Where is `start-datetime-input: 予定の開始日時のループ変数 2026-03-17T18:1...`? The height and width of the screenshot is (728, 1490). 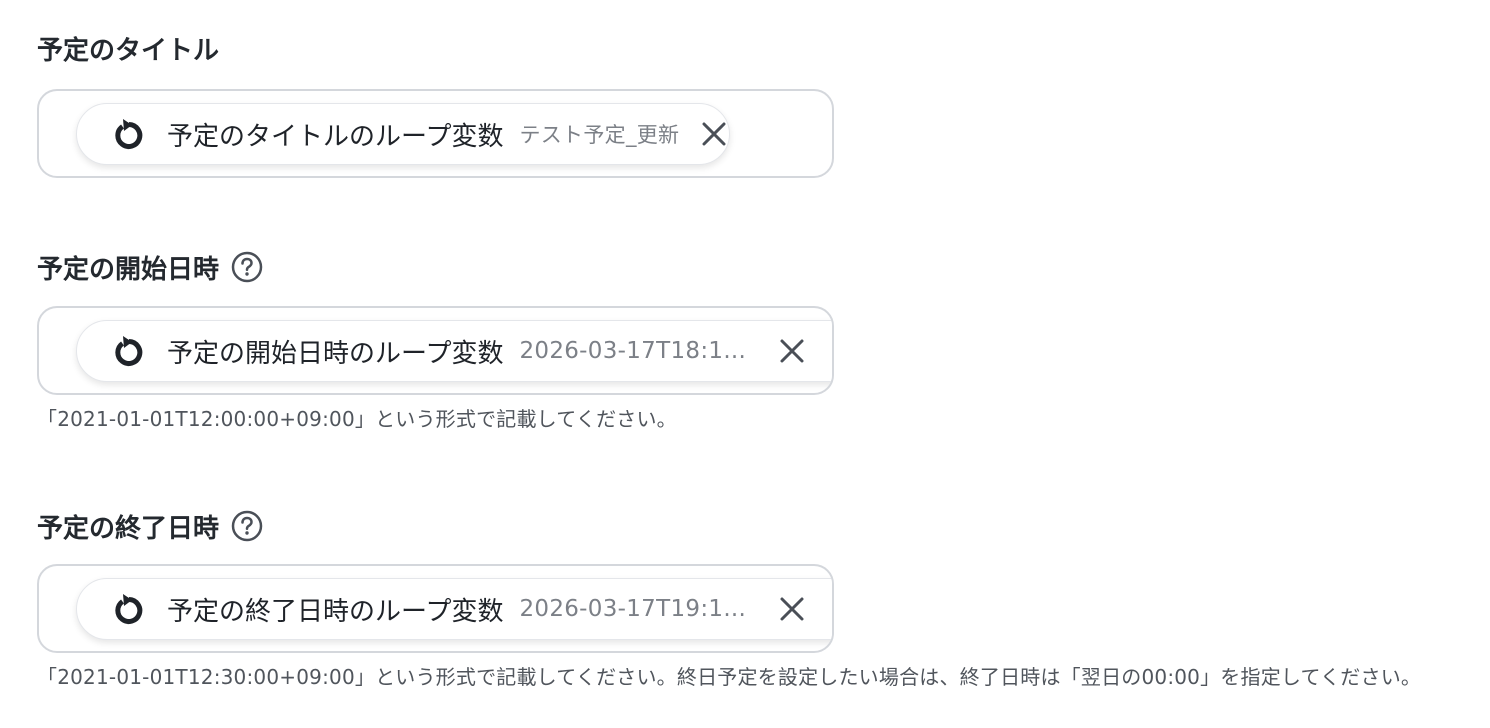 start-datetime-input: 予定の開始日時のループ変数 2026-03-17T18:1... is located at coordinates (435, 350).